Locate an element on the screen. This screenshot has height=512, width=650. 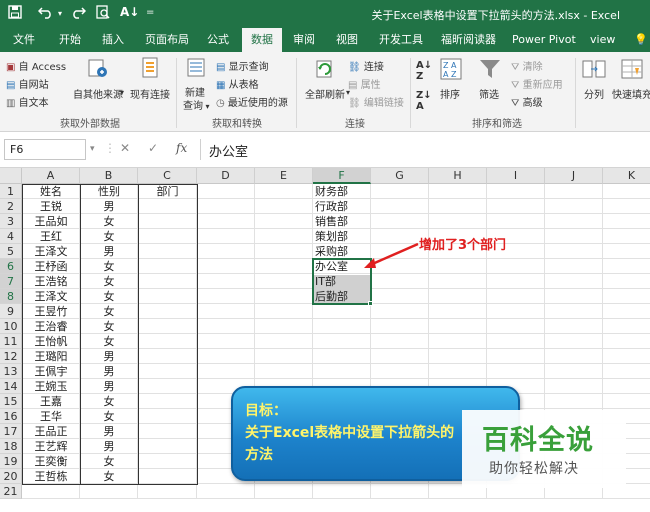
column-header-b: B is located at coordinates (109, 176).